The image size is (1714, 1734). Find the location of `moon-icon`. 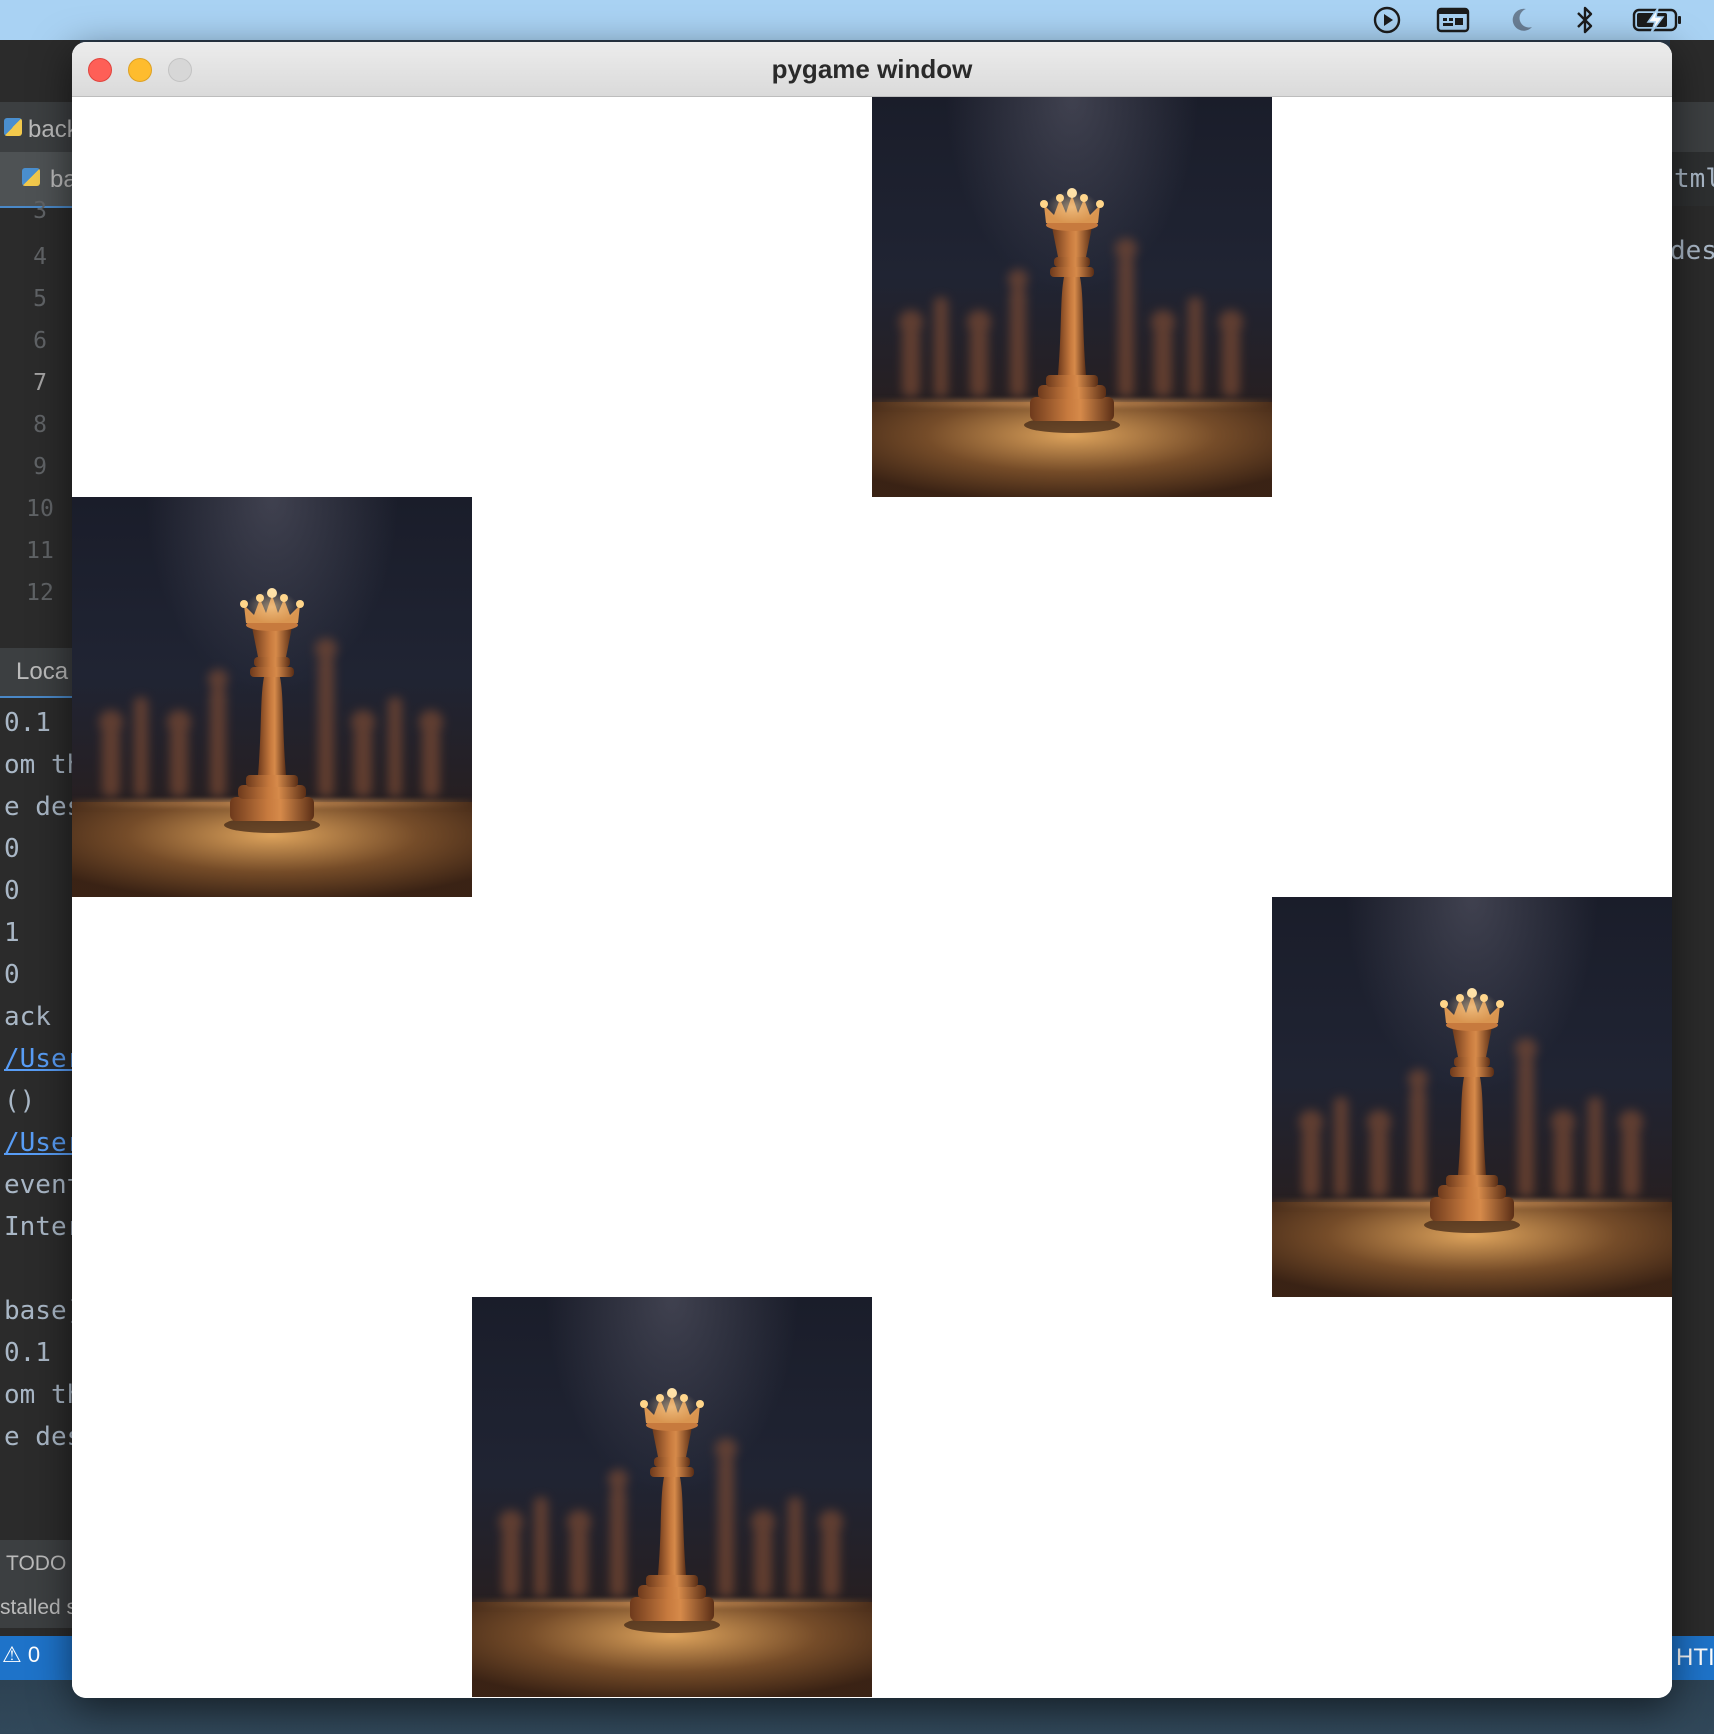

moon-icon is located at coordinates (1522, 20).